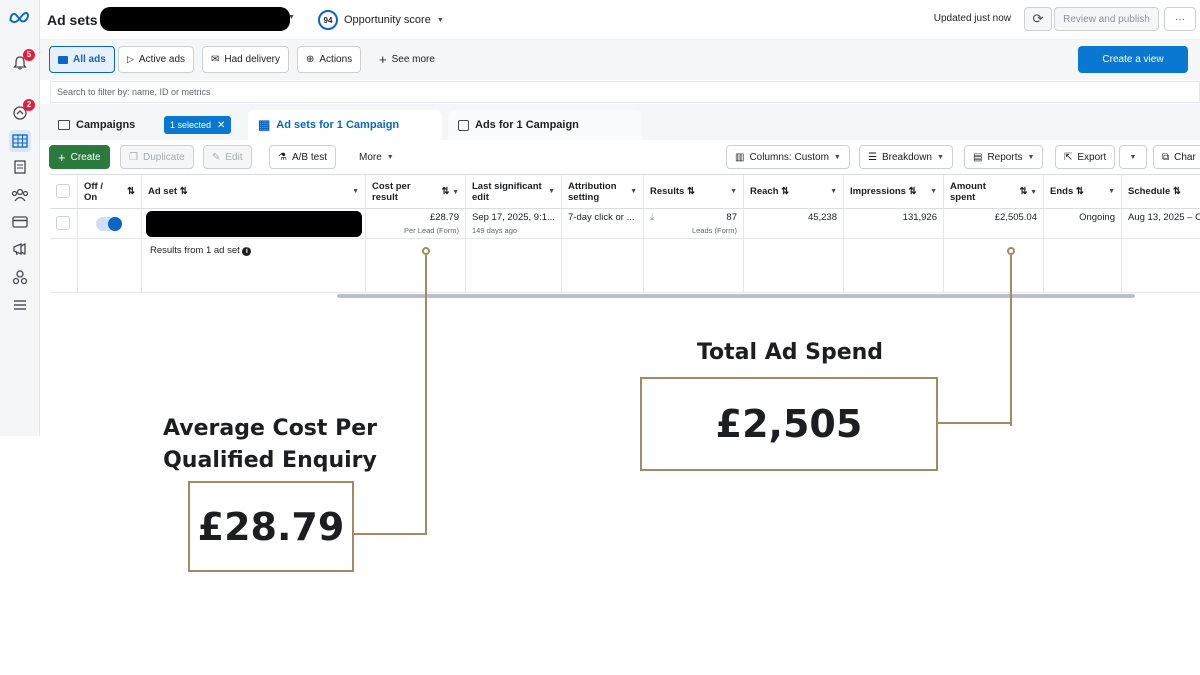 The image size is (1200, 675). What do you see at coordinates (79, 157) in the screenshot?
I see `create-button: + Create` at bounding box center [79, 157].